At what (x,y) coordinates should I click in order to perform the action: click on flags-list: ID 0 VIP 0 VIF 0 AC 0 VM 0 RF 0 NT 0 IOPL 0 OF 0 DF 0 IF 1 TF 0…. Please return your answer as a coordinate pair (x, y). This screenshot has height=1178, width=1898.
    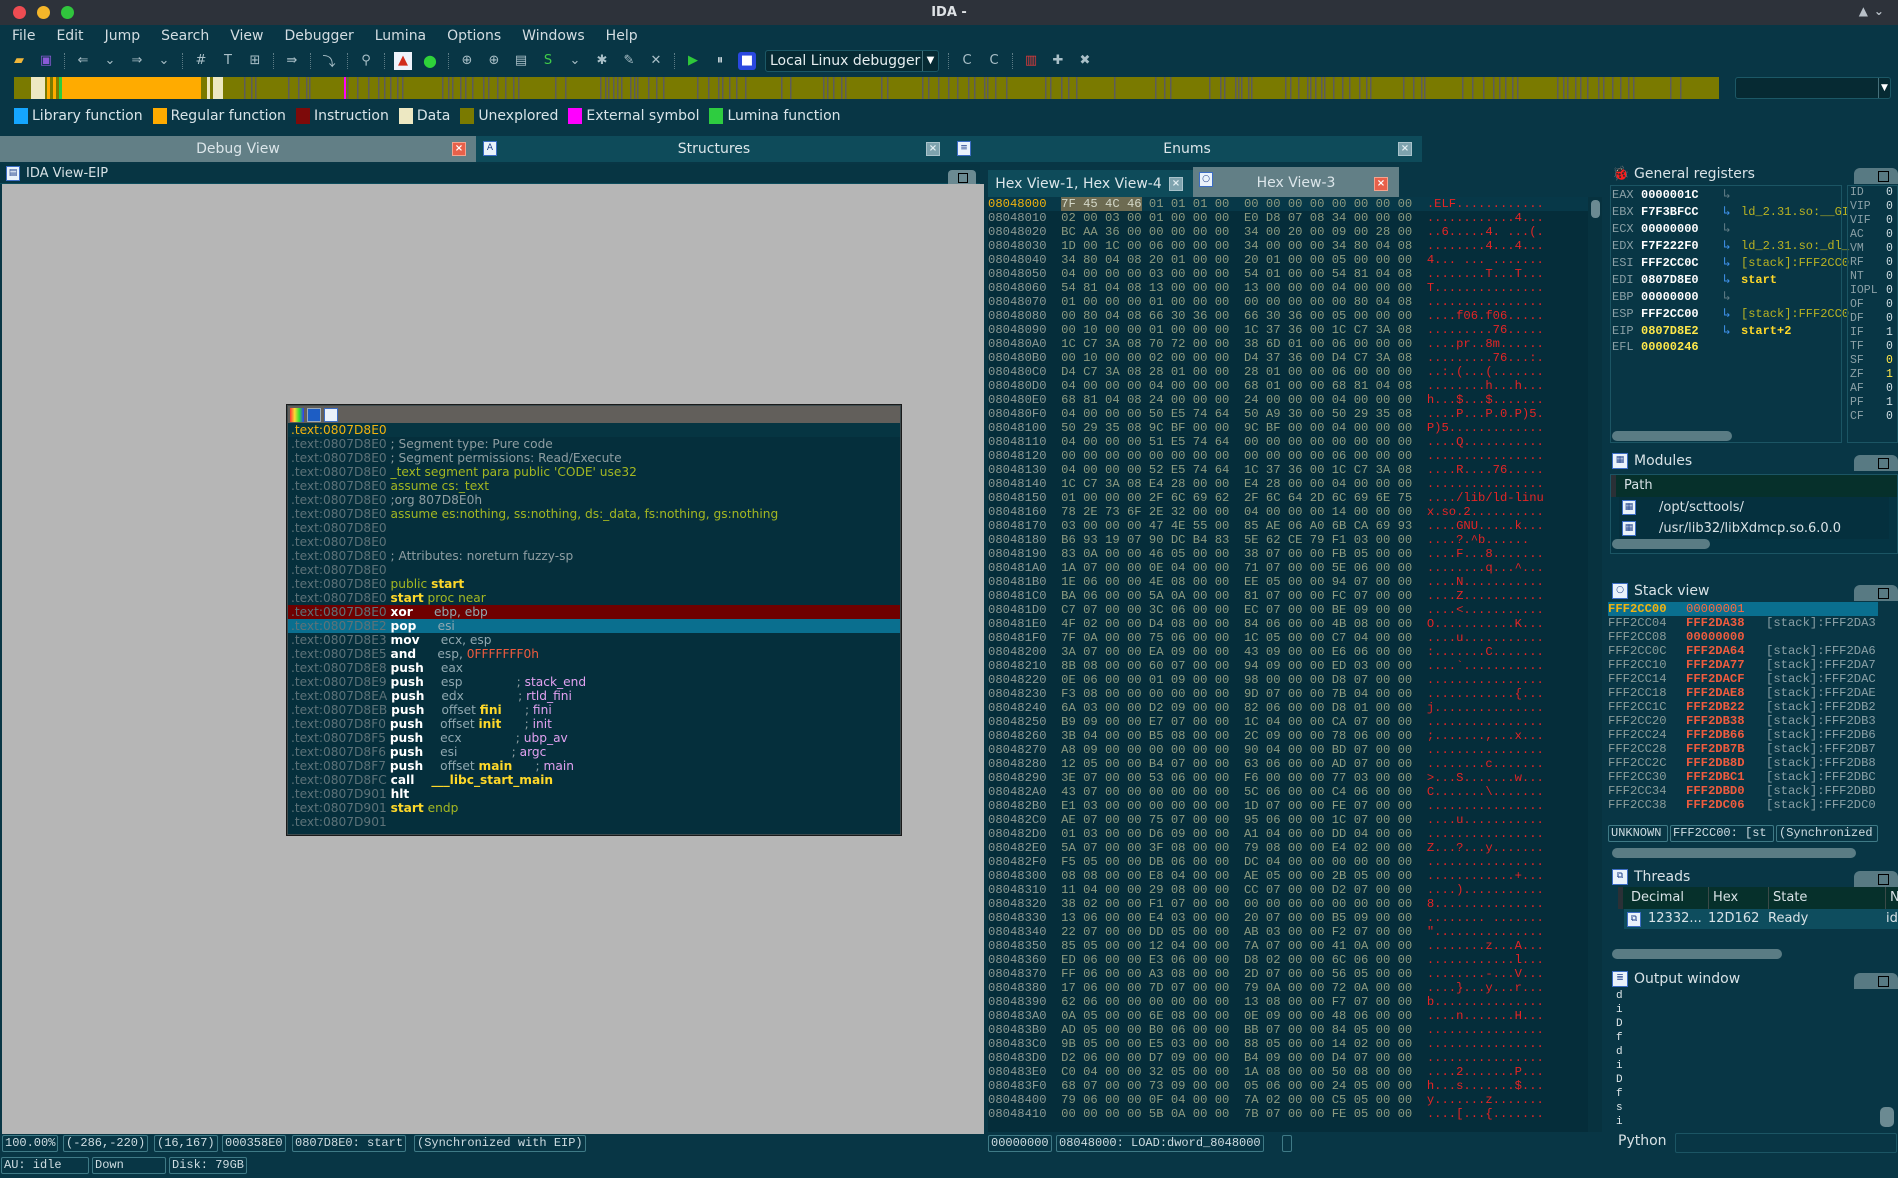
    Looking at the image, I should click on (1872, 314).